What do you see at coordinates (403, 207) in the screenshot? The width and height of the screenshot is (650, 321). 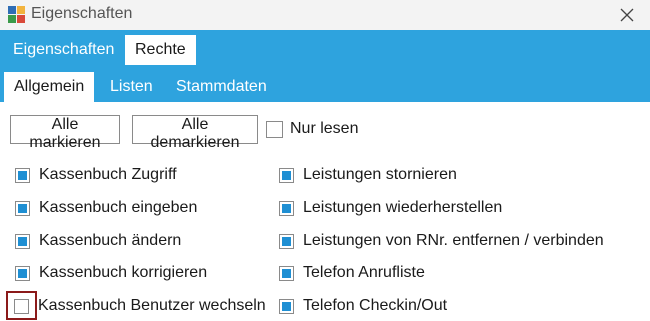 I see `permission-label: Leistungen wiederherstellen` at bounding box center [403, 207].